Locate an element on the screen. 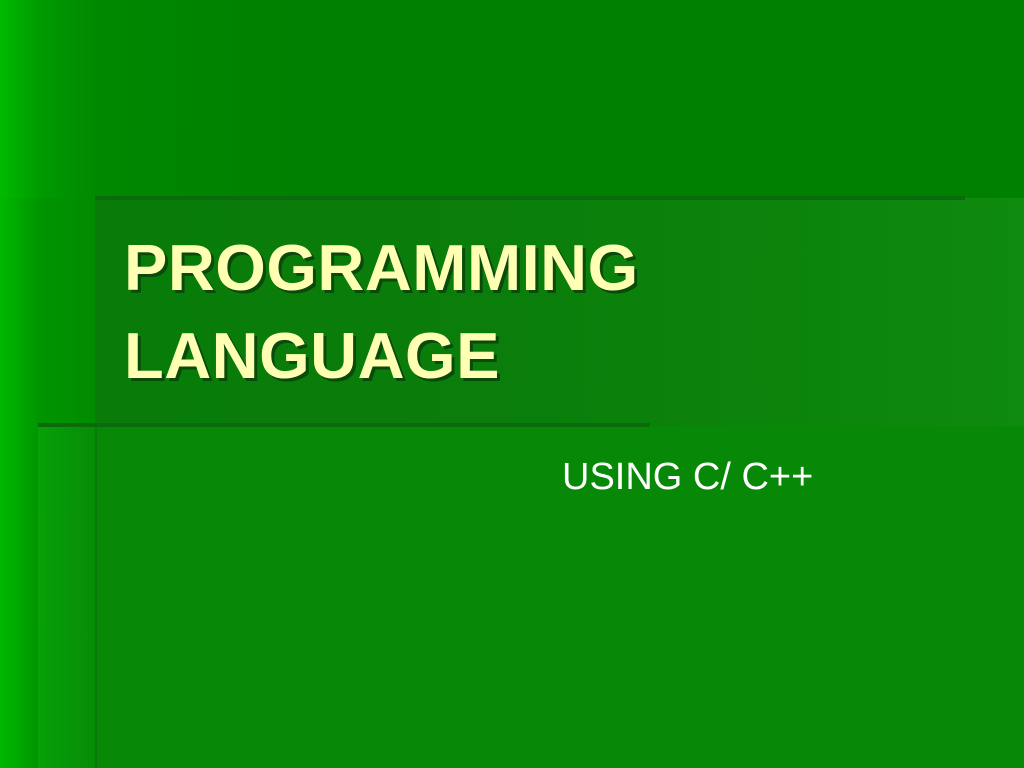 The image size is (1024, 768). slide-title: PROGRAMMING LANGUAGE is located at coordinates (381, 312).